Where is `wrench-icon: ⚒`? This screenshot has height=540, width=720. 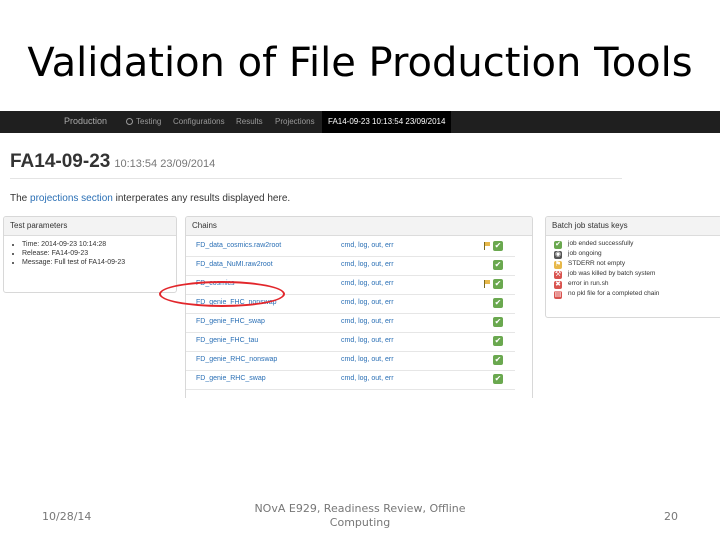 wrench-icon: ⚒ is located at coordinates (558, 275).